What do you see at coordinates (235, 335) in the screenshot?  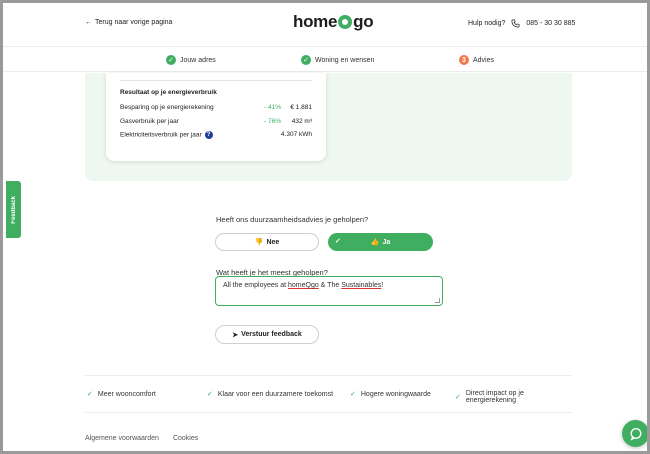 I see `send-icon: ➤` at bounding box center [235, 335].